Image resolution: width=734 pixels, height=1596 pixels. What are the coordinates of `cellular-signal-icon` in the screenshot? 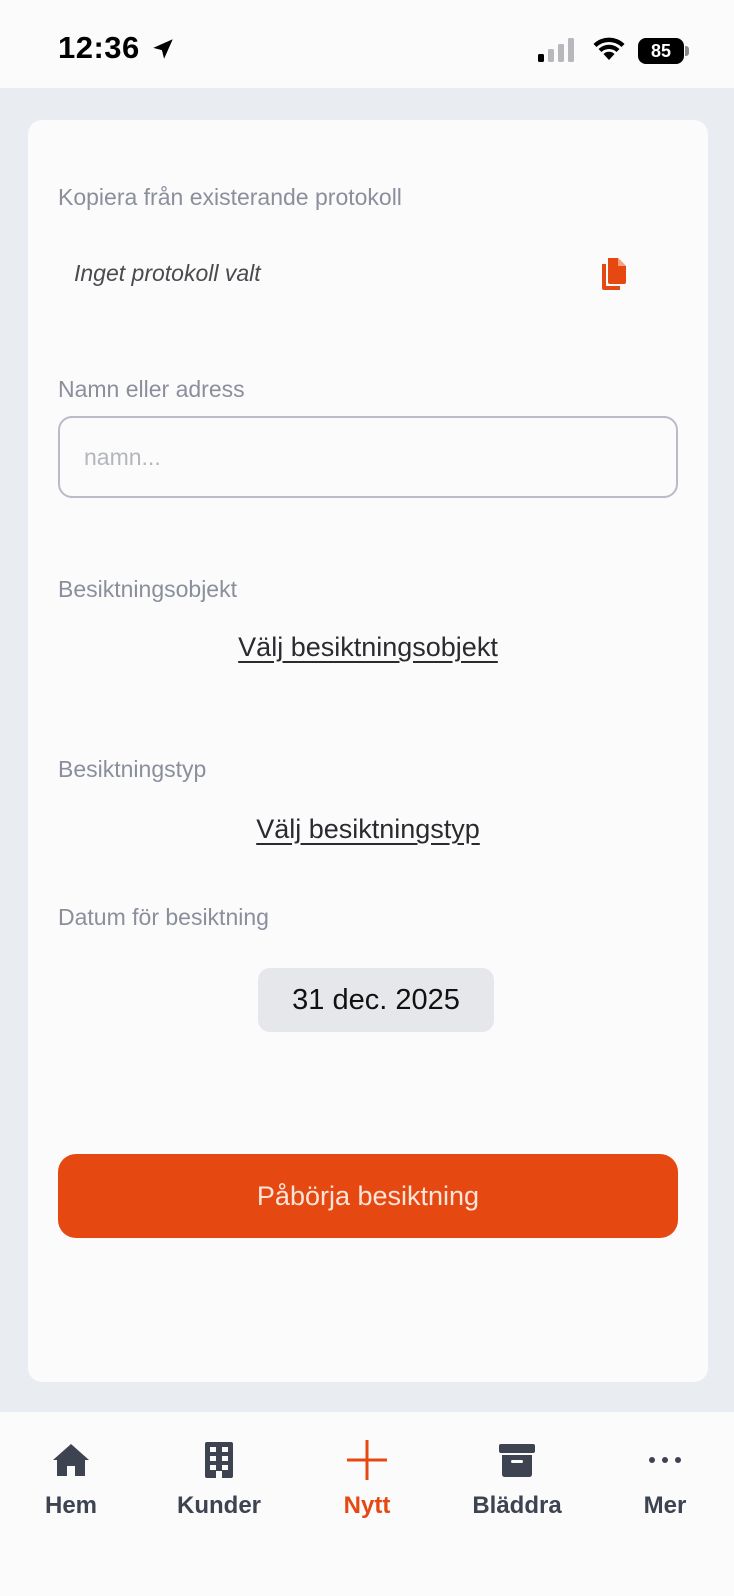 It's located at (556, 50).